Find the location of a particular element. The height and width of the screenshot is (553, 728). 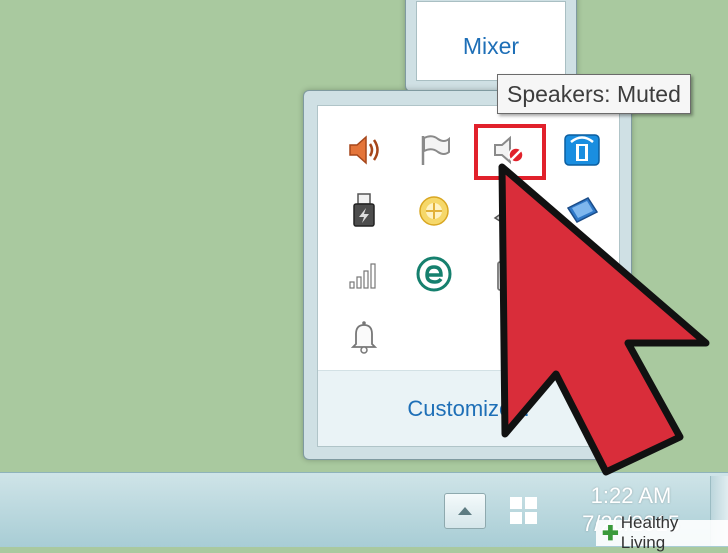

show-hidden-icons-button is located at coordinates (465, 511).